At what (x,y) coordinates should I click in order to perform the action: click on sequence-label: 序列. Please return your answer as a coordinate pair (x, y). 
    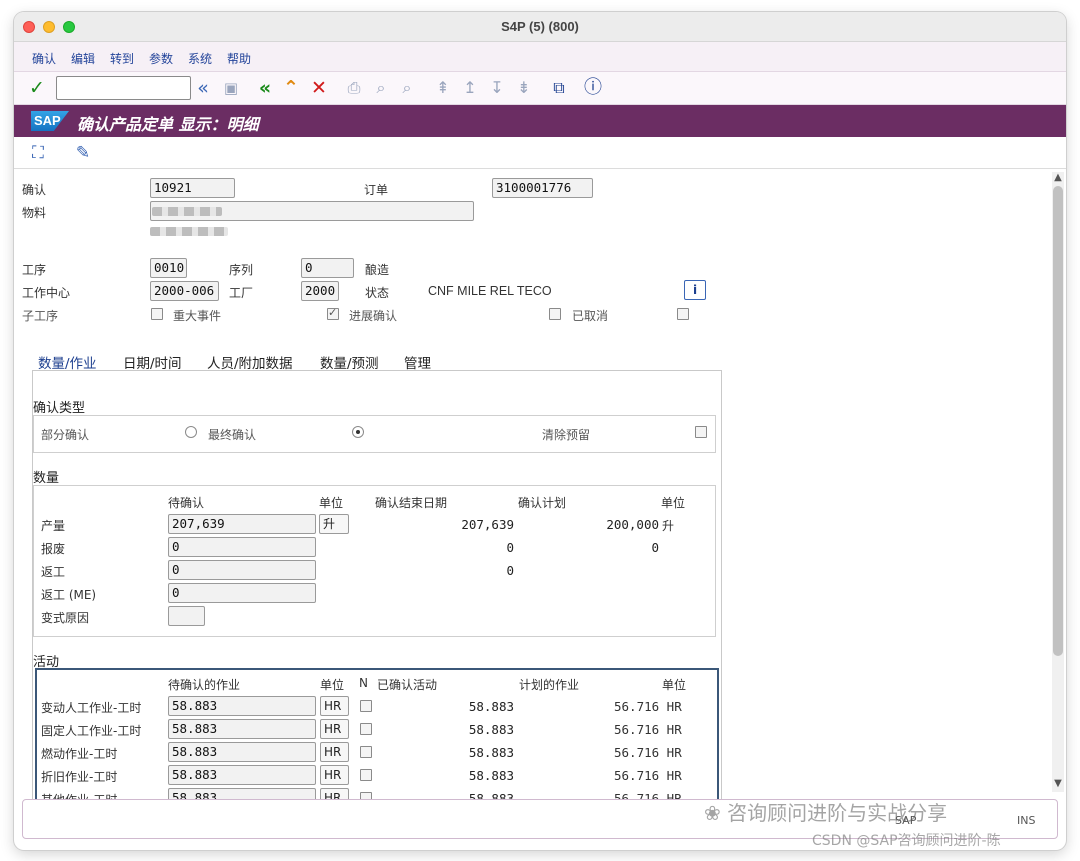
    Looking at the image, I should click on (241, 270).